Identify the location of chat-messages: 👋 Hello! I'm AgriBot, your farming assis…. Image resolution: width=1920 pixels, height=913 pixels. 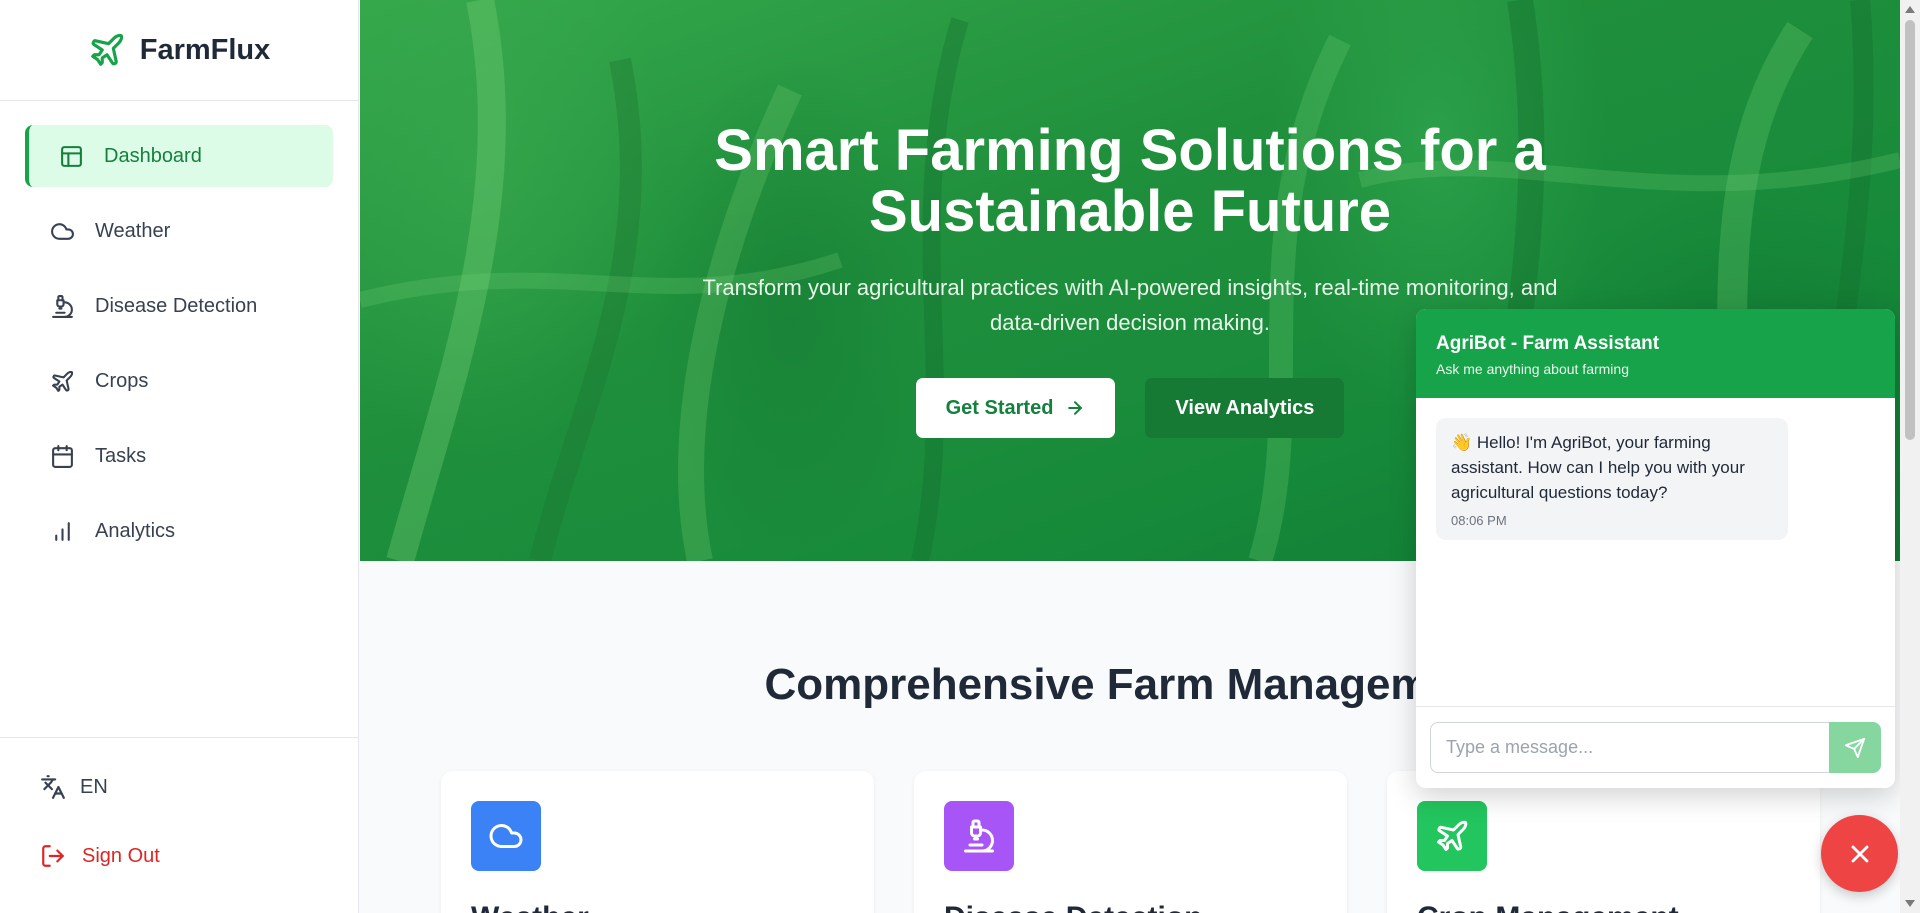
(1655, 552).